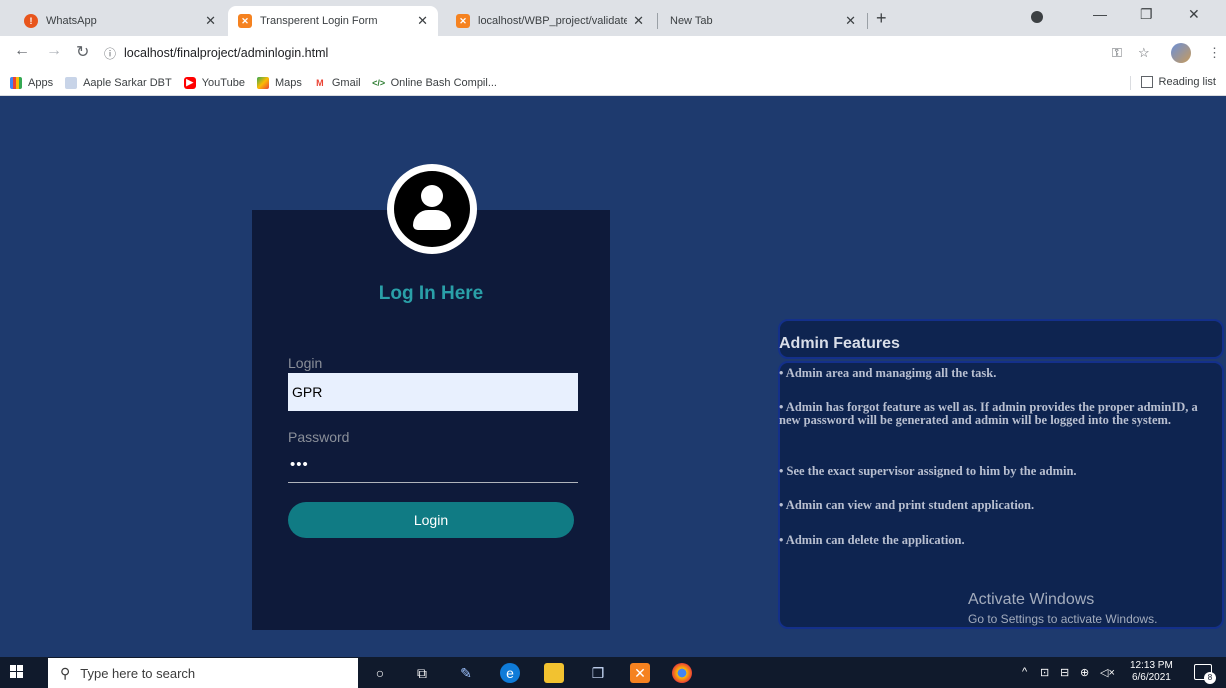  What do you see at coordinates (432, 209) in the screenshot?
I see `user-avatar-icon` at bounding box center [432, 209].